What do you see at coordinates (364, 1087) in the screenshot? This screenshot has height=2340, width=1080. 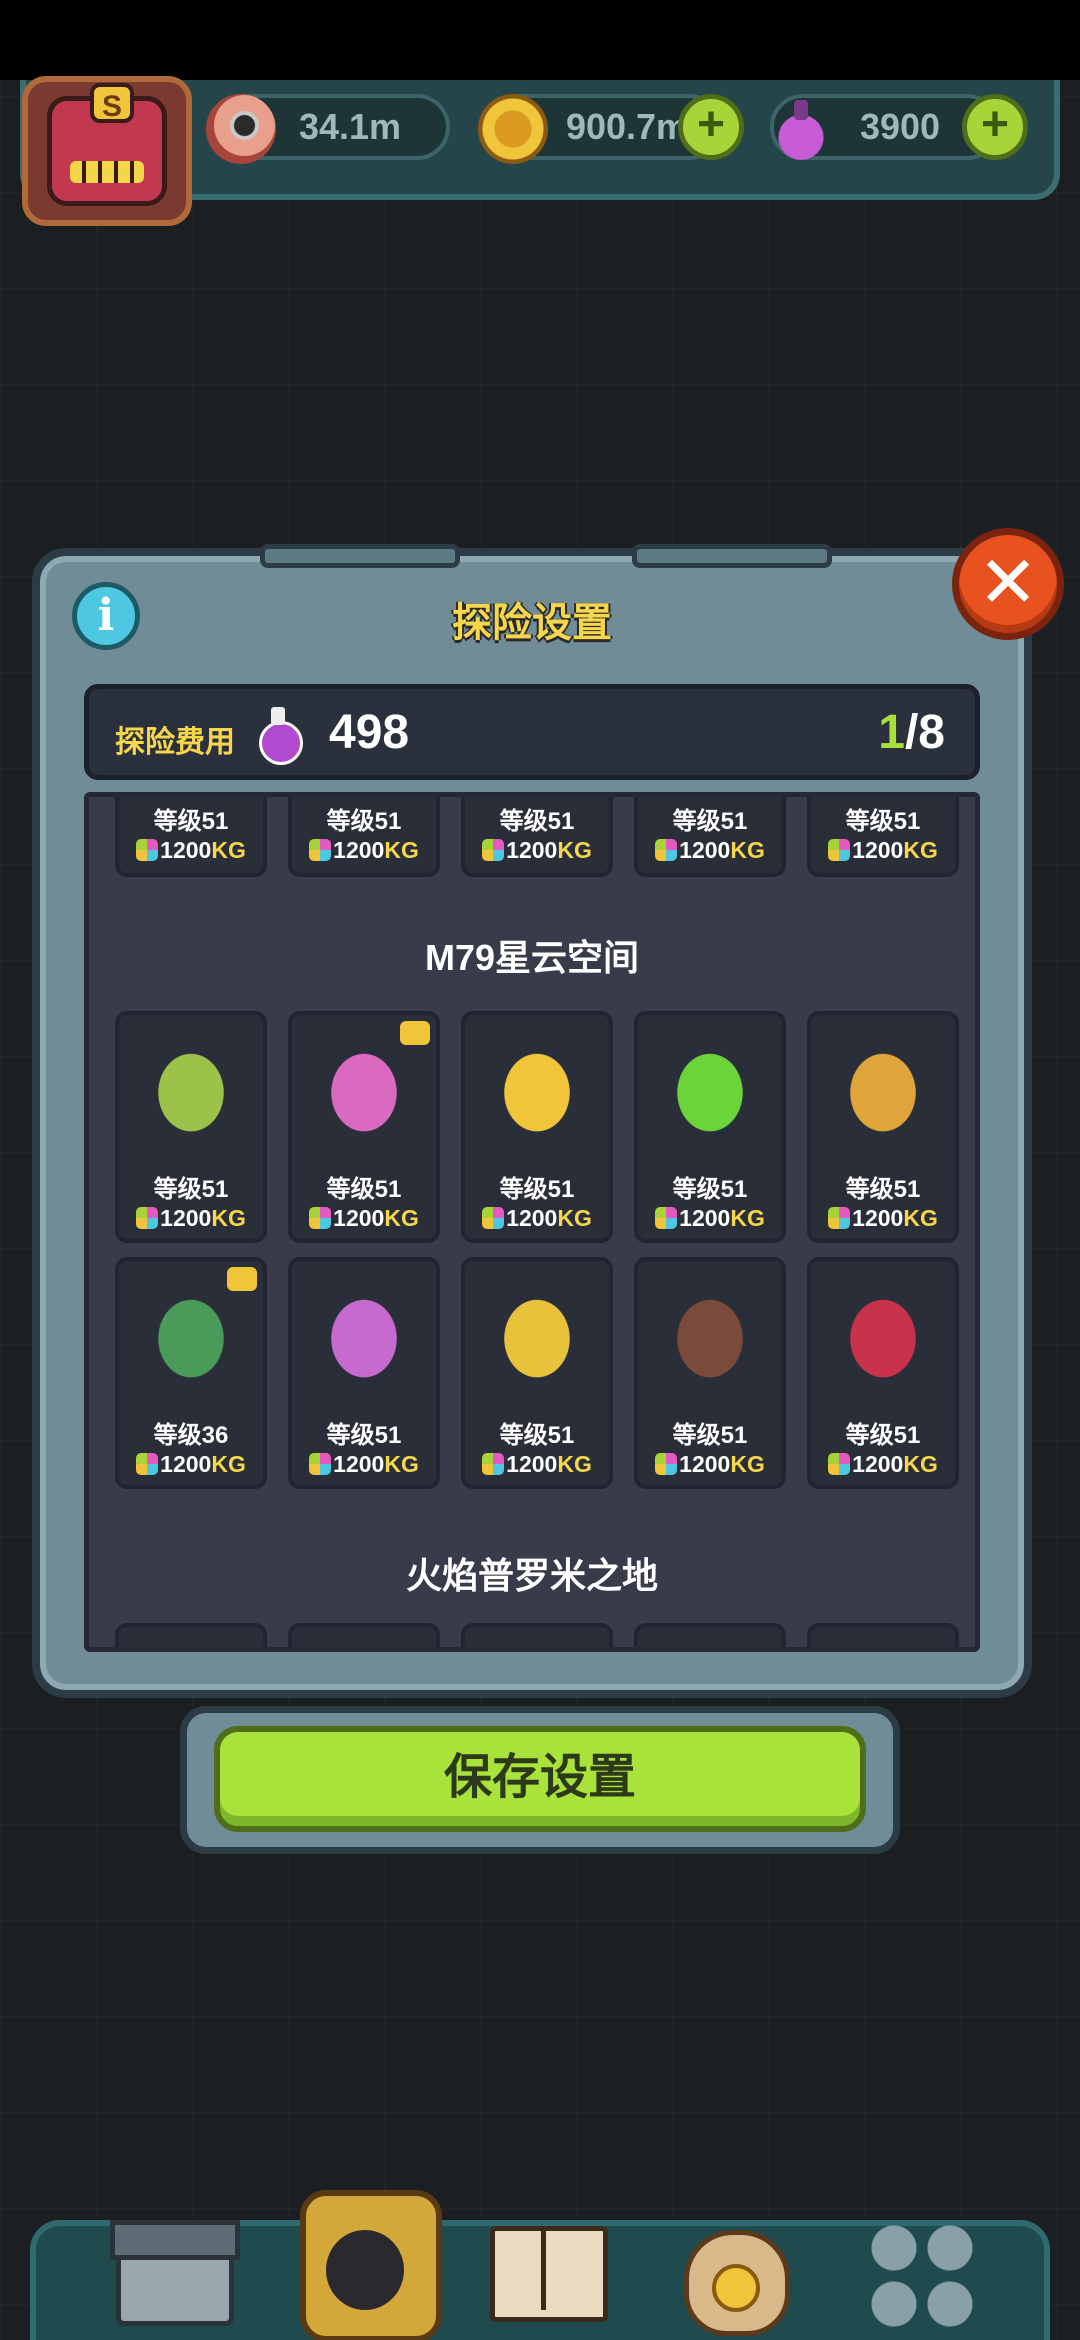 I see `pink-bush-monster-icon` at bounding box center [364, 1087].